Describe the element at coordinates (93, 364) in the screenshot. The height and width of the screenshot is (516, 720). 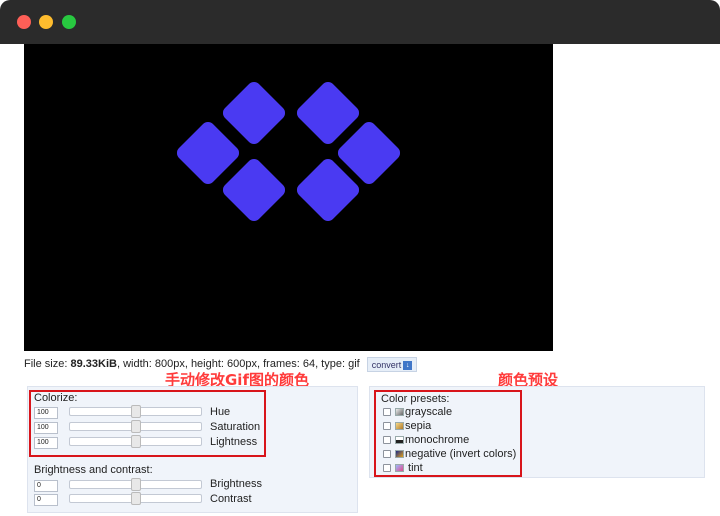
I see `file-size-value: 89.33KiB` at that location.